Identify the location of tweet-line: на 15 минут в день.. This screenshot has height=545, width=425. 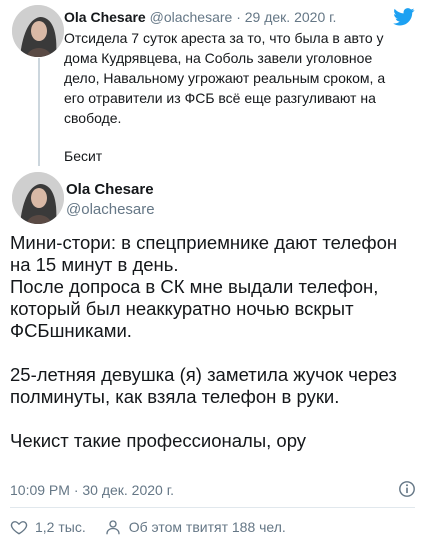
(94, 264).